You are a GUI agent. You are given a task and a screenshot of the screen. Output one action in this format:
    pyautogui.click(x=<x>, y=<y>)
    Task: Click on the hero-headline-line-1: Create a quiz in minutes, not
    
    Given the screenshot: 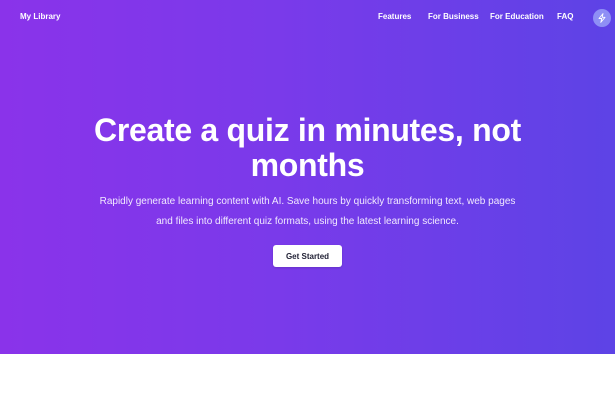 What is the action you would take?
    pyautogui.click(x=307, y=130)
    